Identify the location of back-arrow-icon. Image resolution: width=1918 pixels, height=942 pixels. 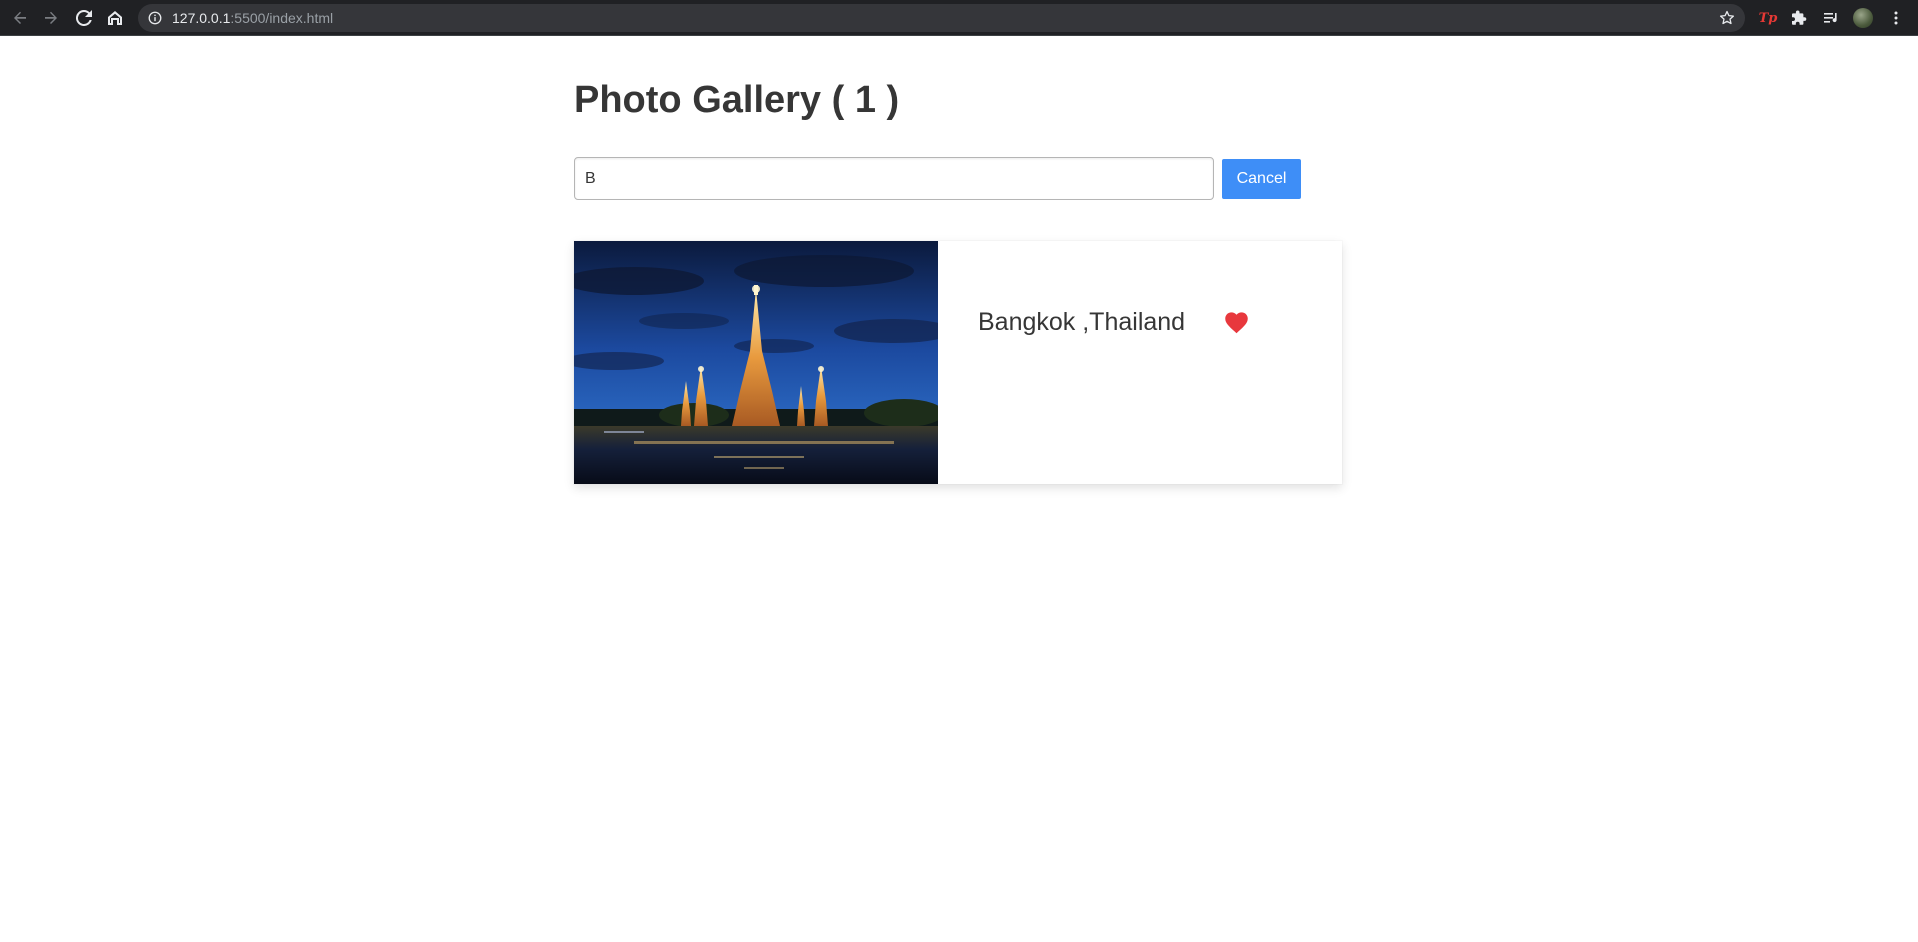
(20, 17).